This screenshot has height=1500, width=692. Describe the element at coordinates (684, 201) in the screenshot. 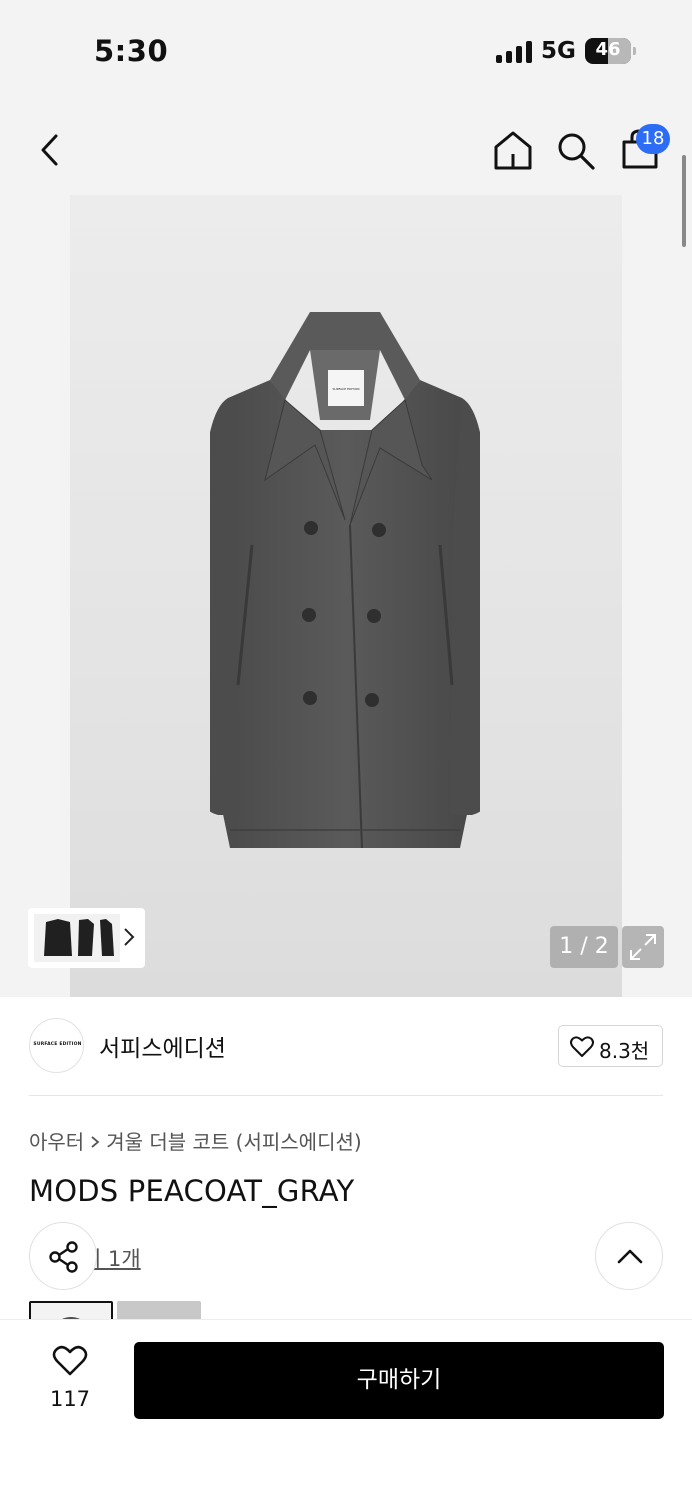

I see `page-scrollbar` at that location.